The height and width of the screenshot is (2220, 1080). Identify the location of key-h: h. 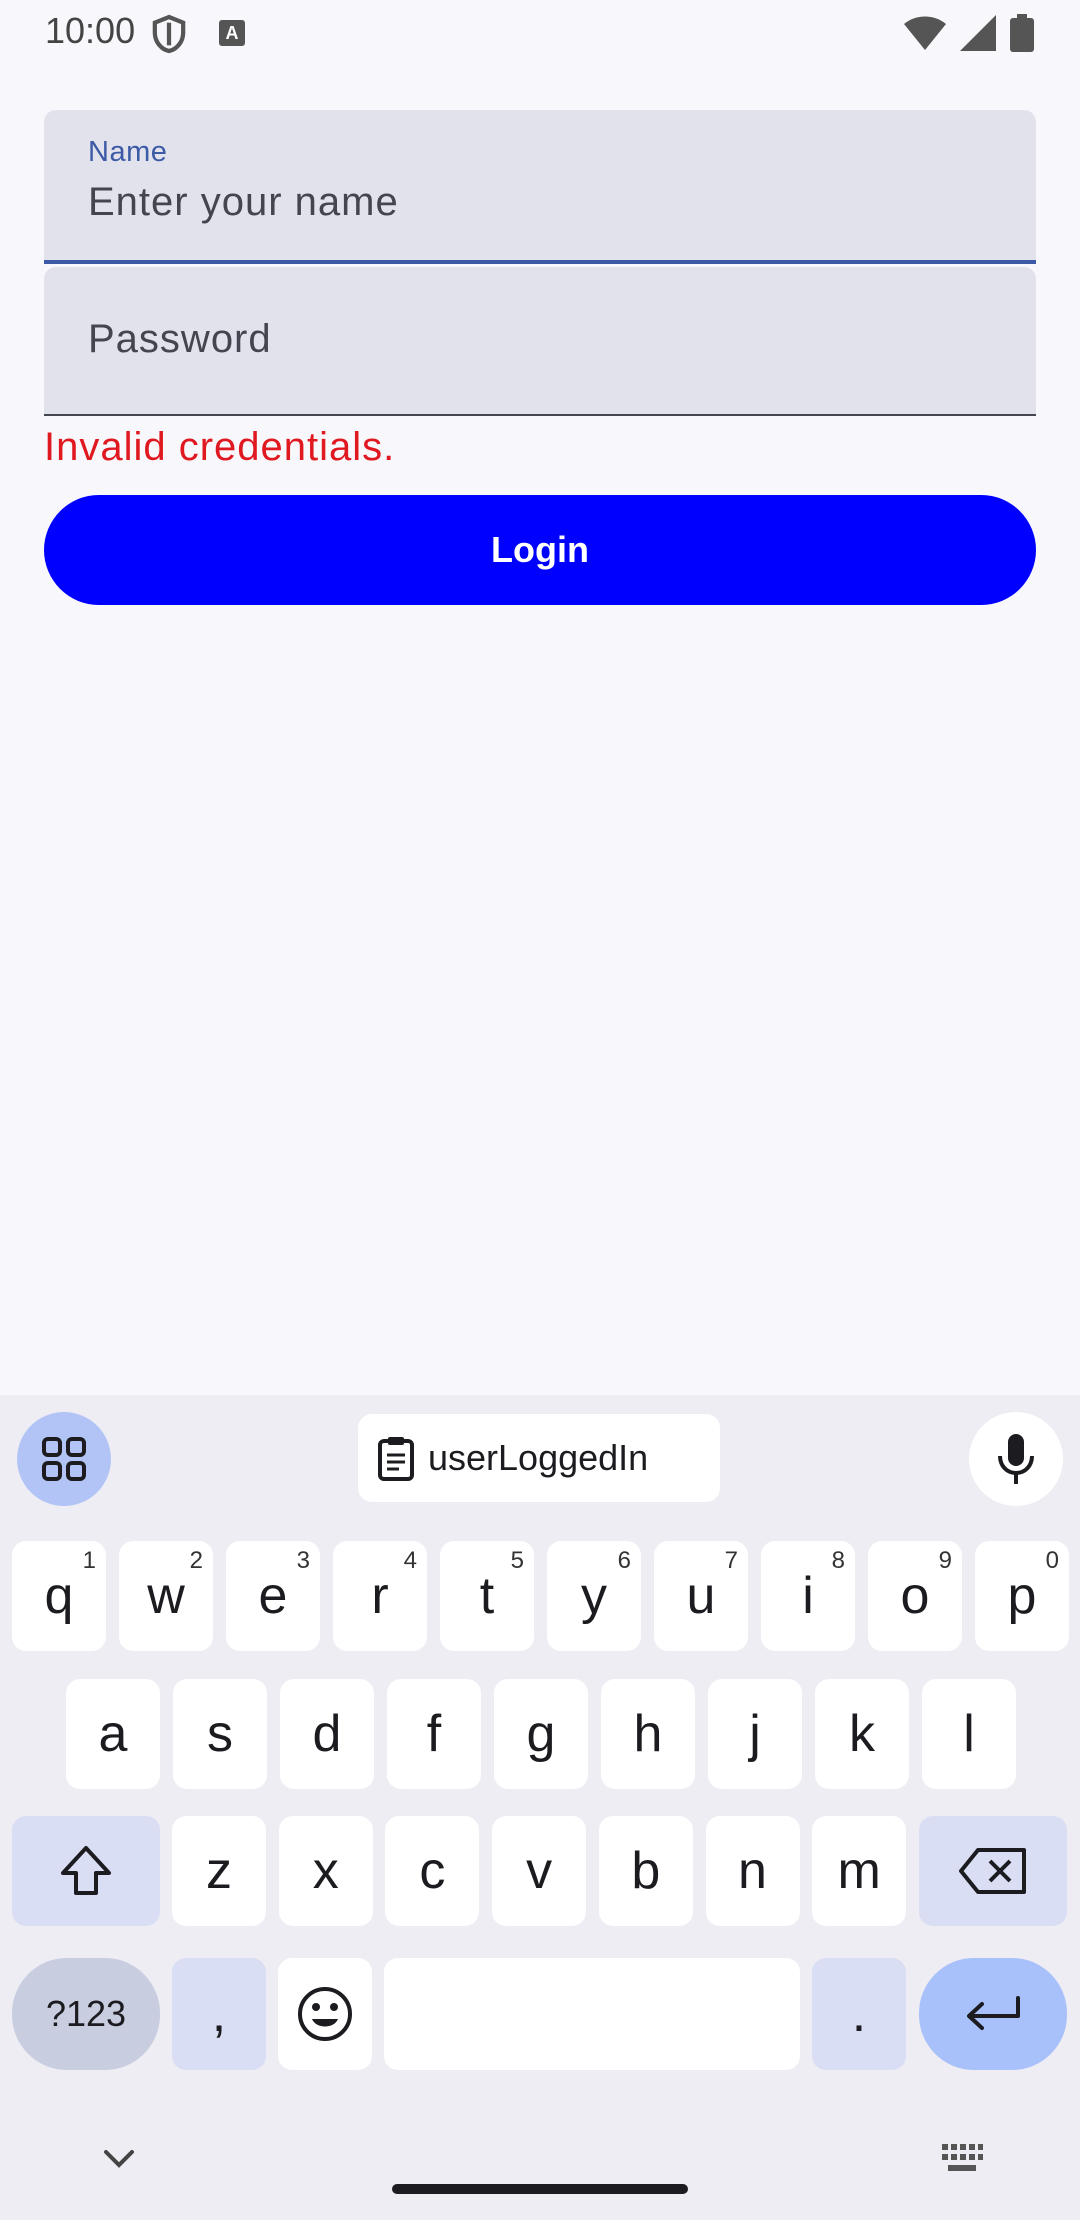
(648, 1734).